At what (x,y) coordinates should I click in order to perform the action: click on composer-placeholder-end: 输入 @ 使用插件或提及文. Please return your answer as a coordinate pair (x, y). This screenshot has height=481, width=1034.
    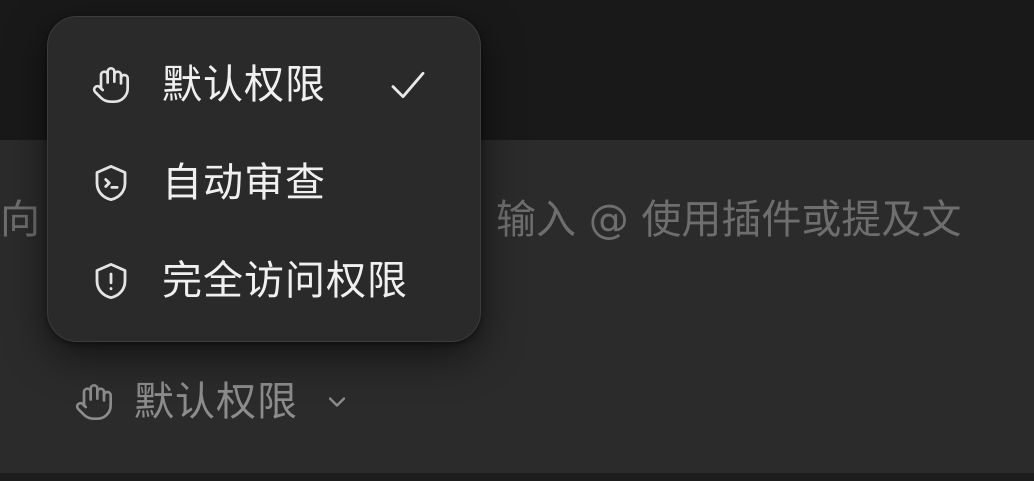
    Looking at the image, I should click on (729, 220).